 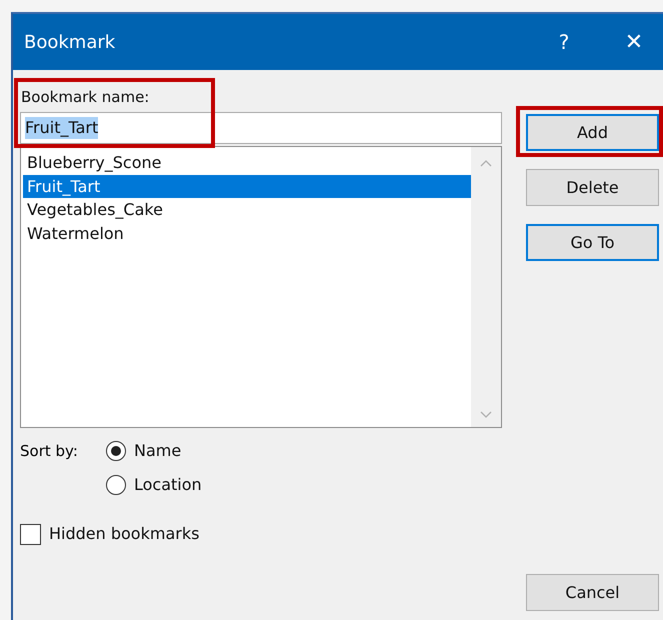 I want to click on help-button: ?, so click(x=564, y=42).